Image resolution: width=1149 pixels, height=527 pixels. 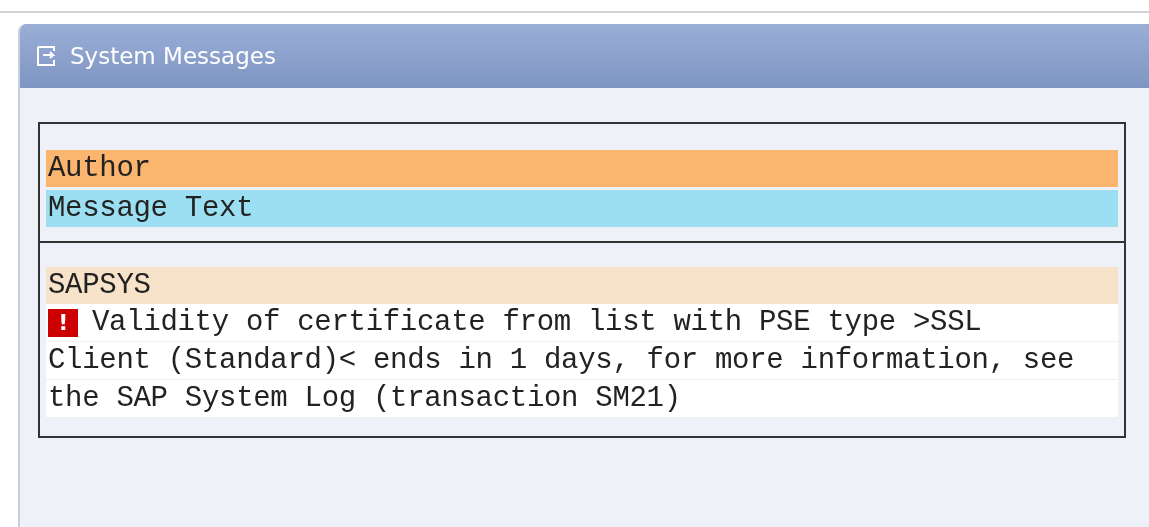 What do you see at coordinates (582, 168) in the screenshot?
I see `column-header: Author` at bounding box center [582, 168].